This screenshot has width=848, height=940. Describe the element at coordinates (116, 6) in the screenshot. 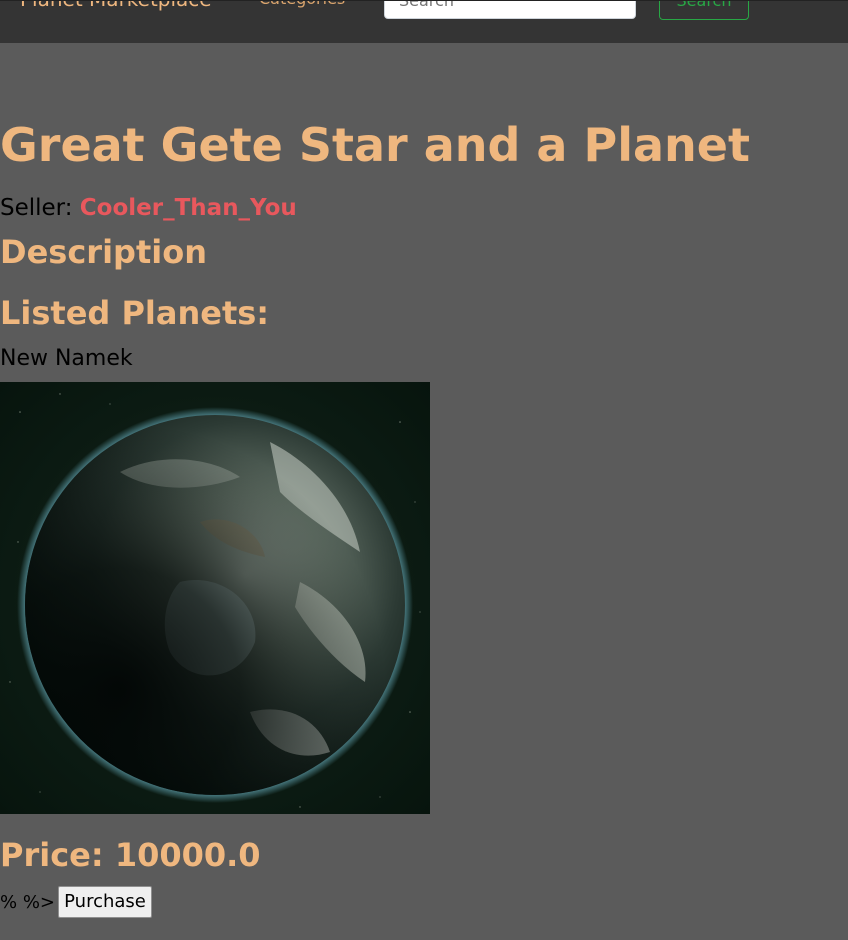

I see `brand-link: Planet Marketplace` at that location.